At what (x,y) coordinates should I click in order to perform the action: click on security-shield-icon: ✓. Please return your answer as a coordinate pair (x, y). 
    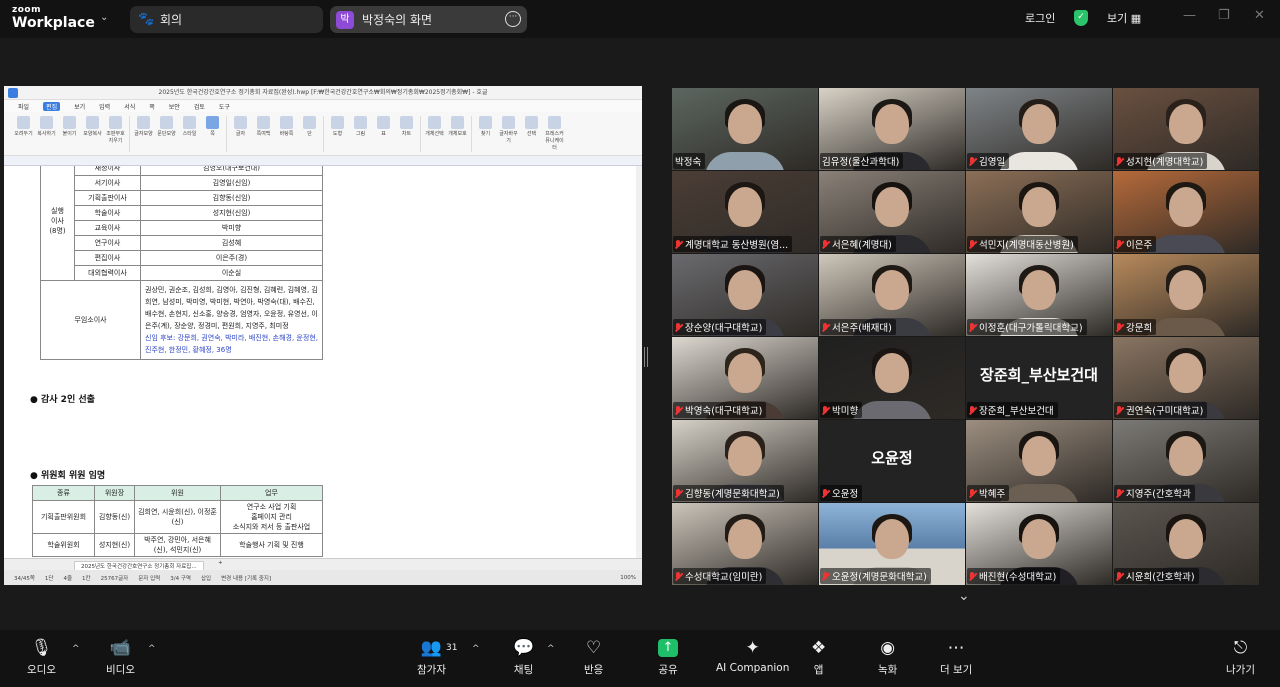
    Looking at the image, I should click on (1081, 18).